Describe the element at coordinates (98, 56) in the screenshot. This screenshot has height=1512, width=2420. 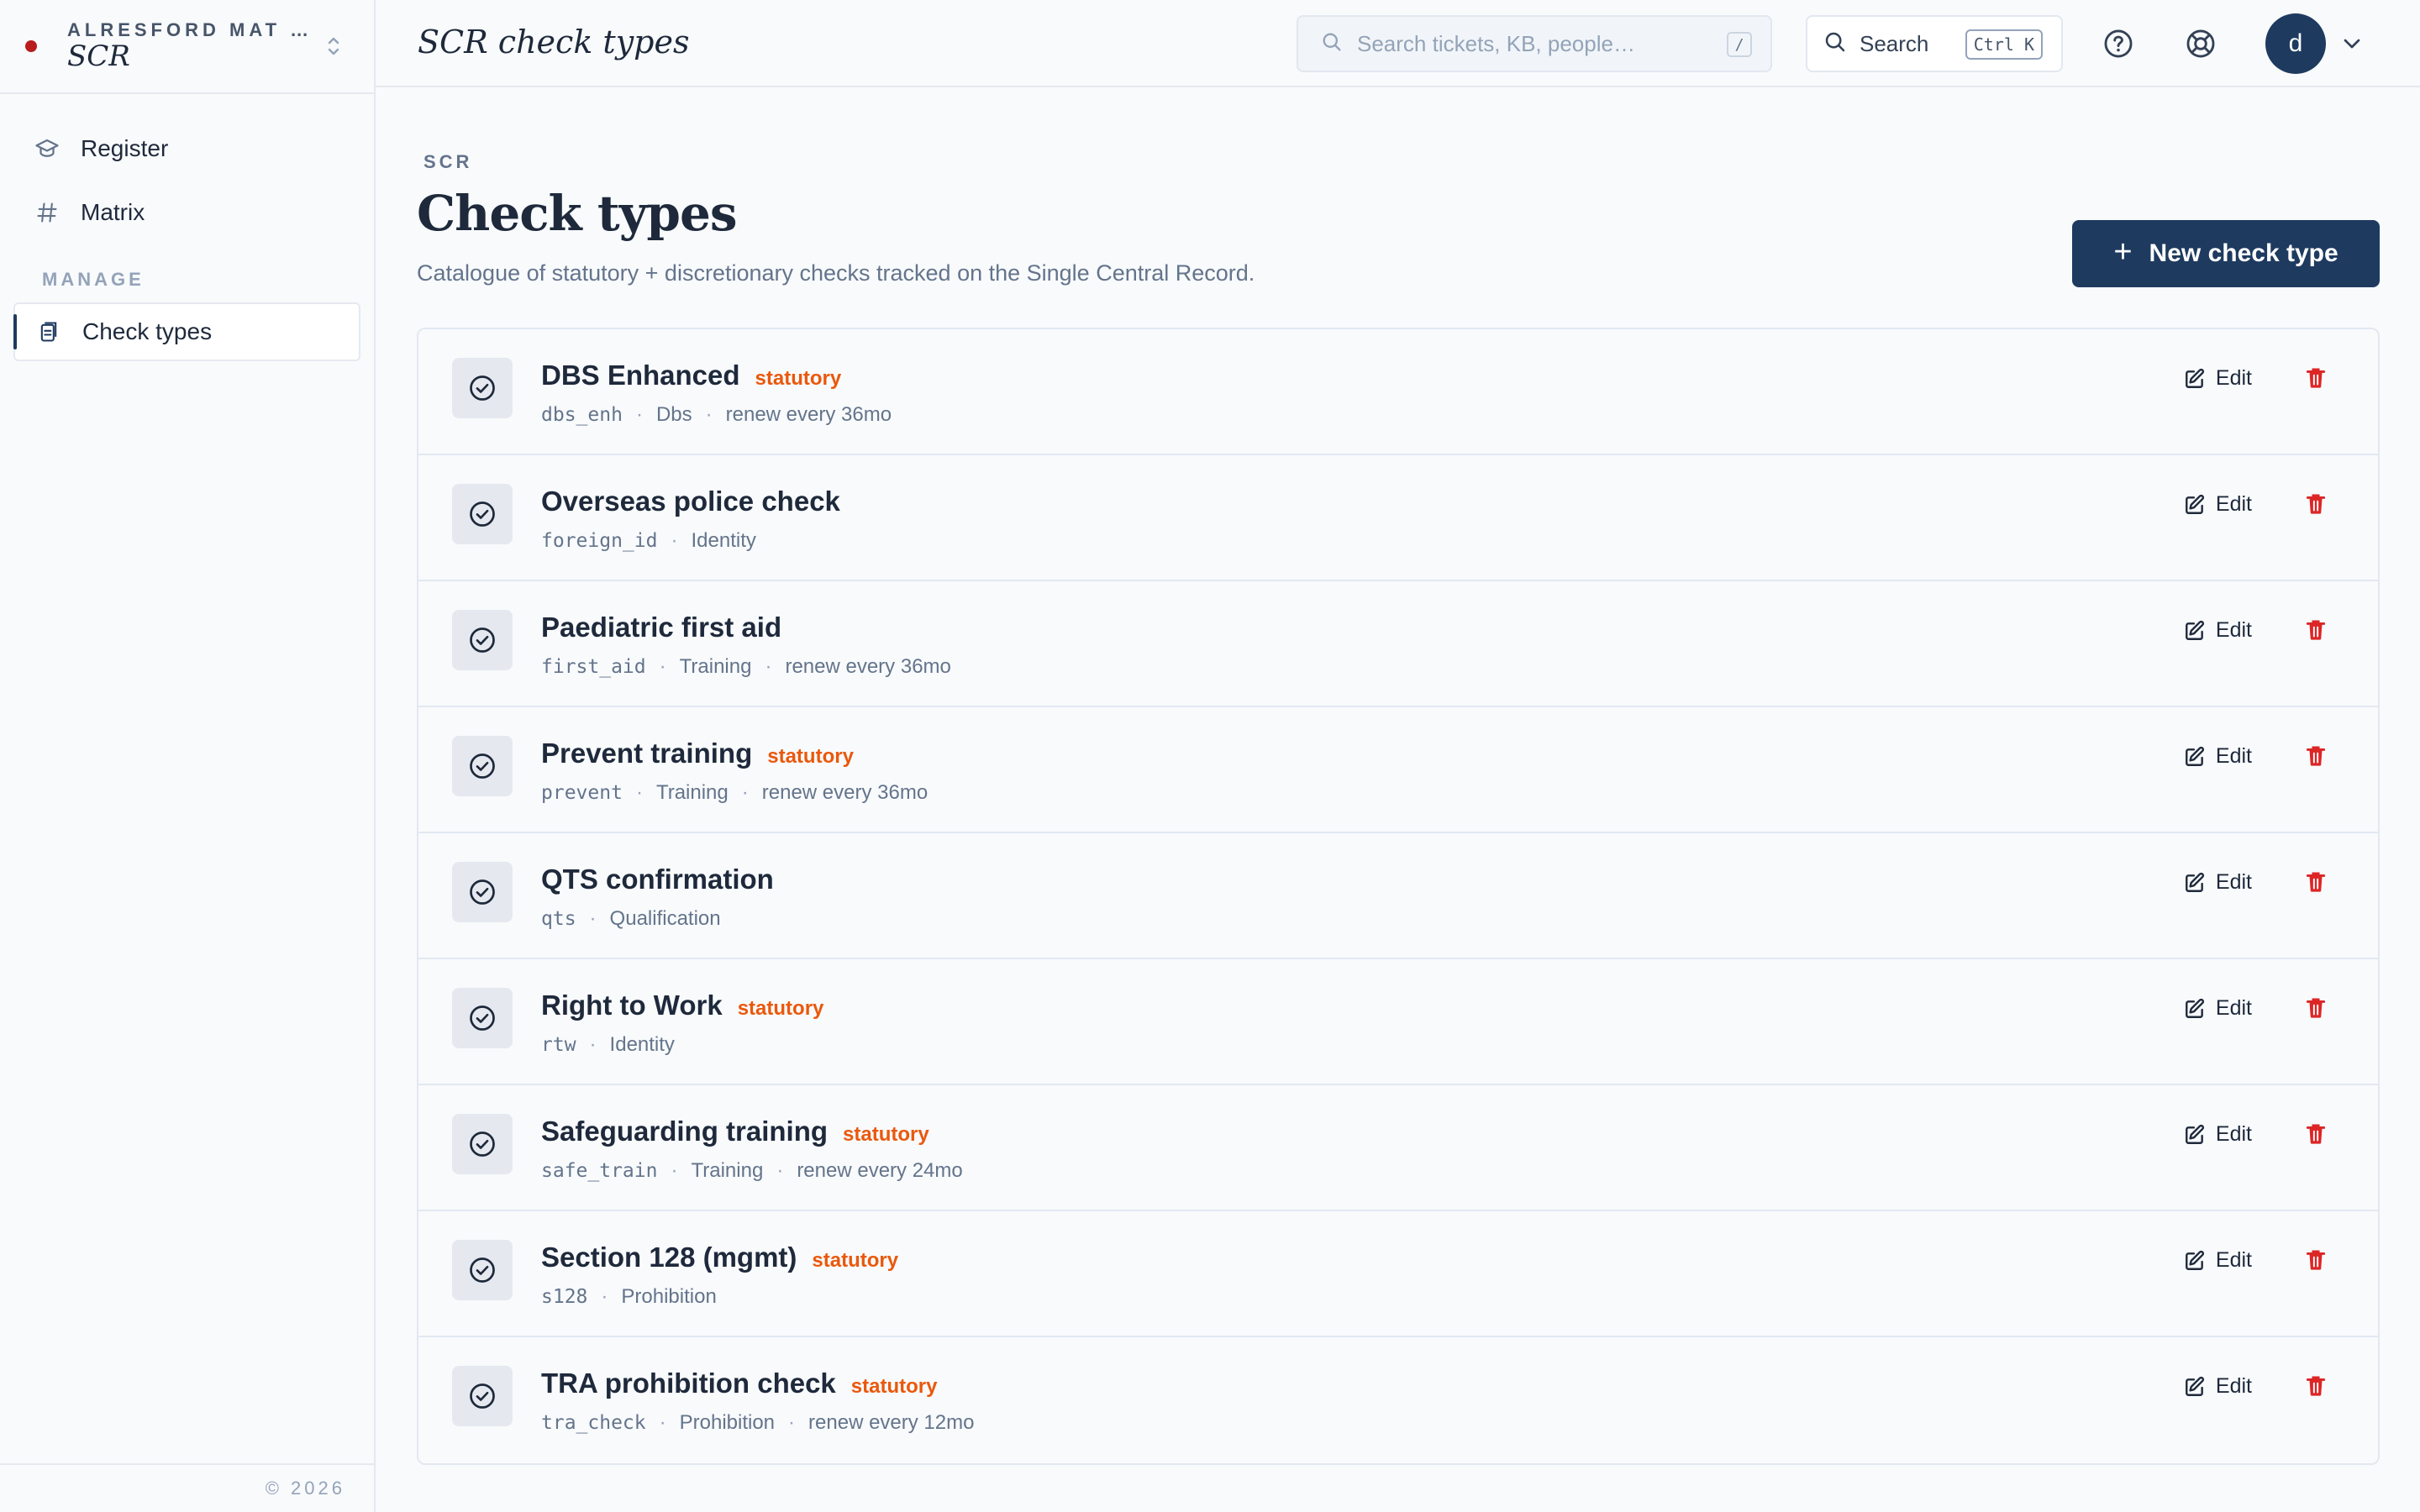
I see `app-name: SCR` at that location.